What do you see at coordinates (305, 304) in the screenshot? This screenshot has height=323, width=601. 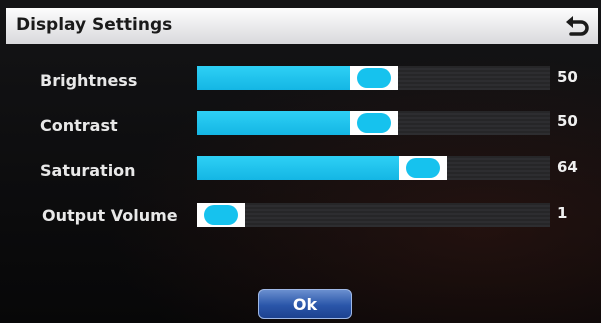 I see `ok-button: Ok` at bounding box center [305, 304].